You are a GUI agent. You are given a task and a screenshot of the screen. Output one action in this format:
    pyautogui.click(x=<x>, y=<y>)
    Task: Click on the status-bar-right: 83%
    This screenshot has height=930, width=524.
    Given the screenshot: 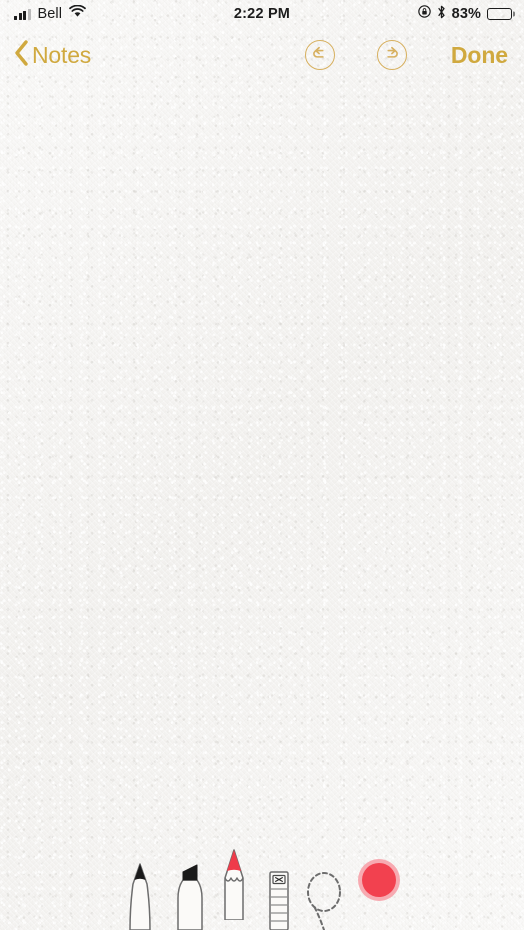 What is the action you would take?
    pyautogui.click(x=466, y=14)
    